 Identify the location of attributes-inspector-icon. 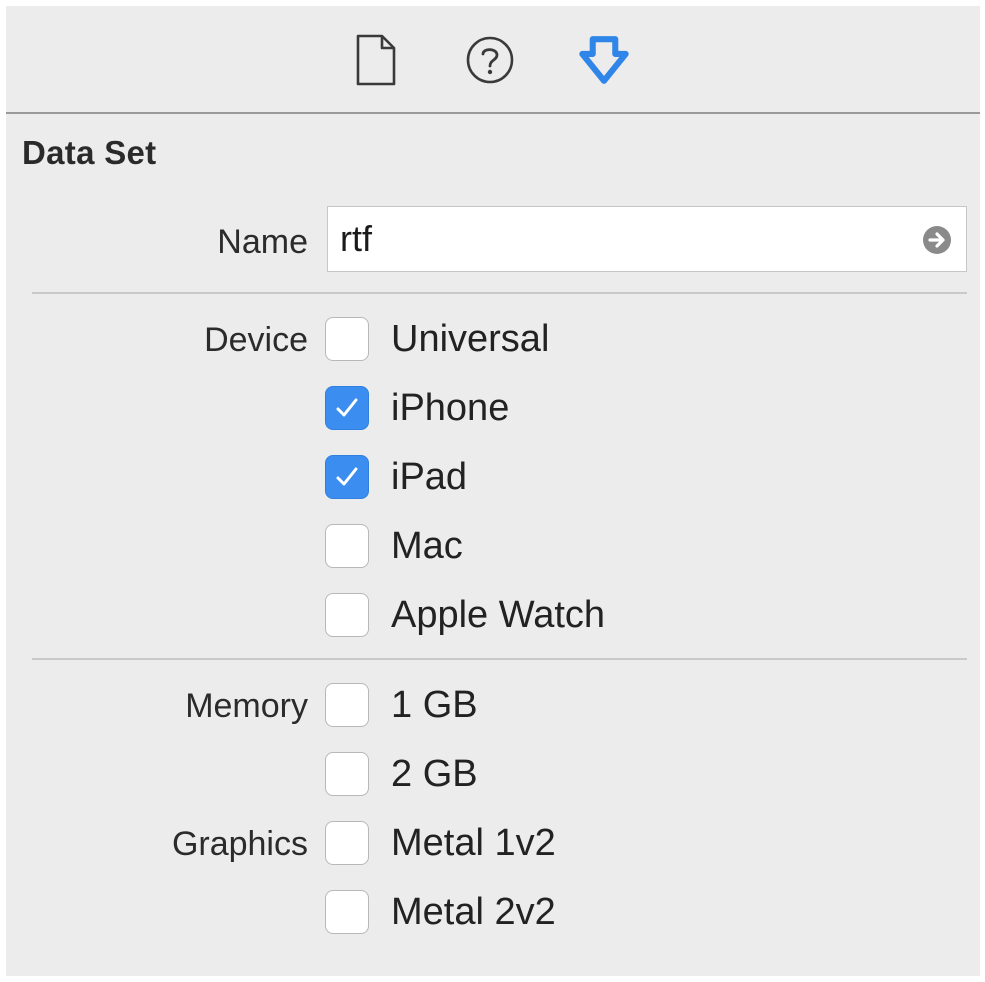
(604, 60).